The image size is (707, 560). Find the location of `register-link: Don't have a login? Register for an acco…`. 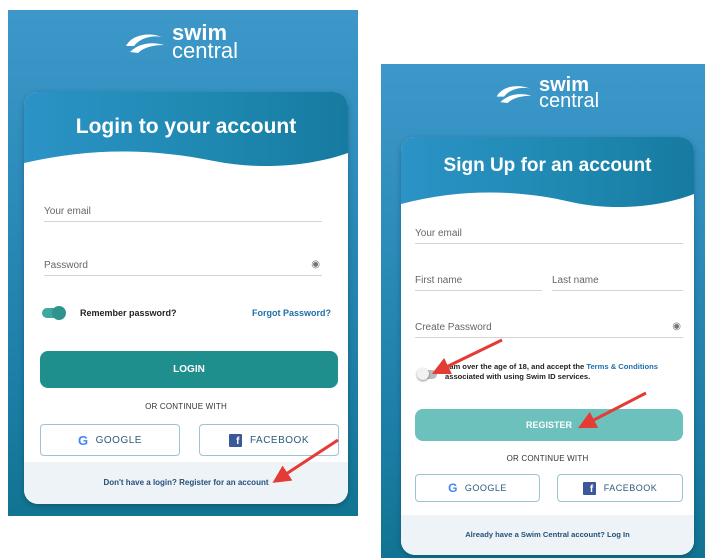

register-link: Don't have a login? Register for an acco… is located at coordinates (185, 482).